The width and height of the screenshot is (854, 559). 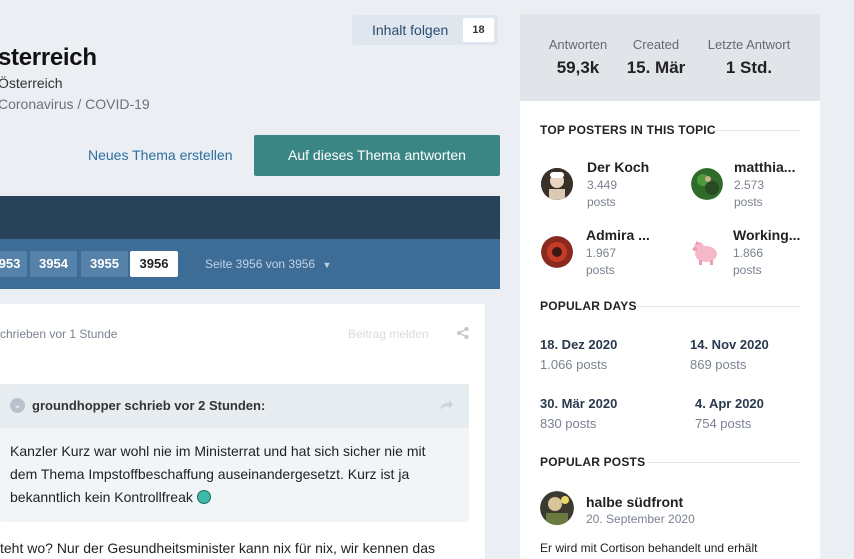 I want to click on poster-count-value: 3.449, so click(x=602, y=185).